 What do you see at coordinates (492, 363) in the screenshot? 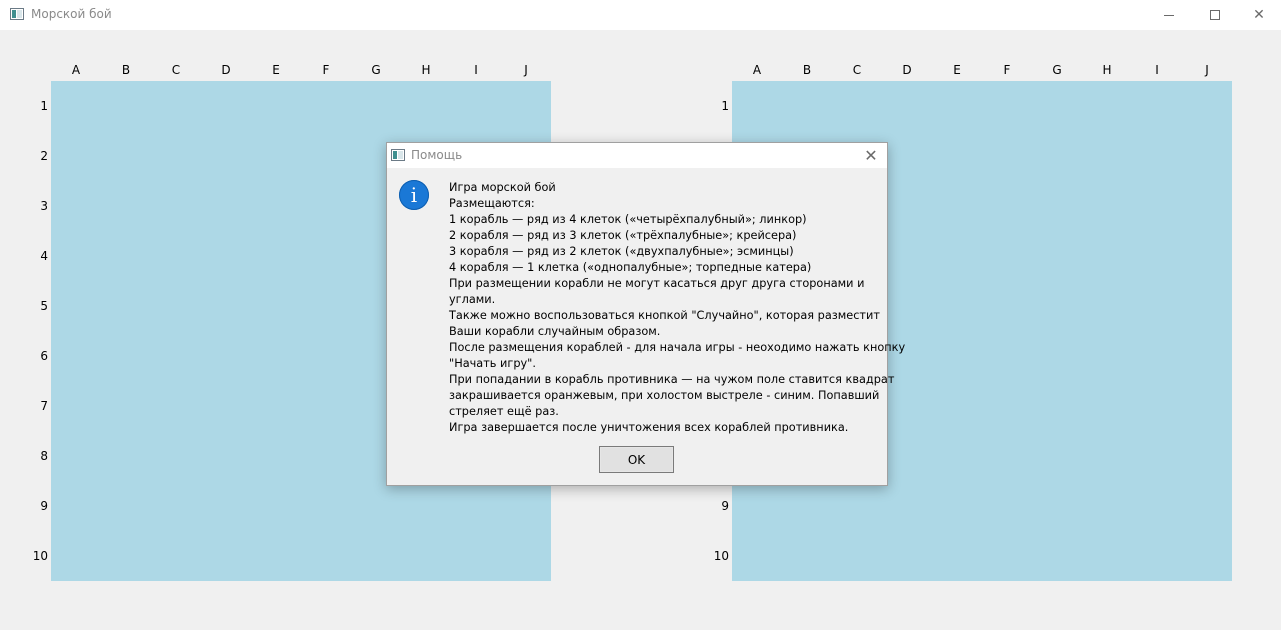
I see `message-line: "Начать игру".` at bounding box center [492, 363].